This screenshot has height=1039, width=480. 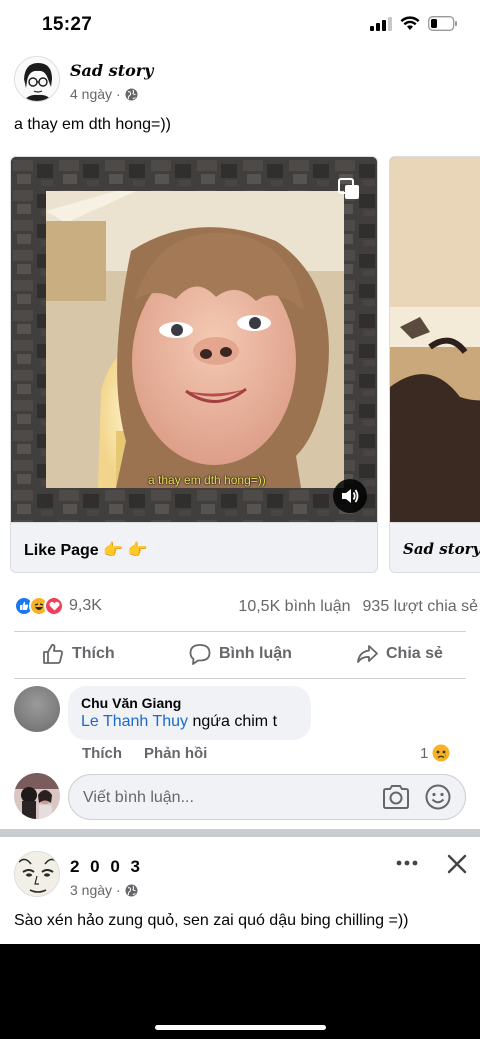 I want to click on card-footer: Like Page 👉 👉, so click(x=194, y=547).